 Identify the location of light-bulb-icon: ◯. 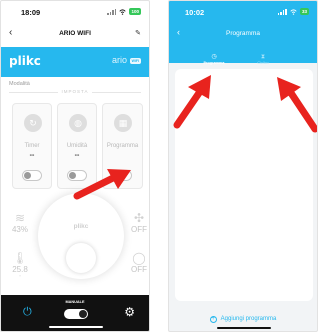
(139, 258).